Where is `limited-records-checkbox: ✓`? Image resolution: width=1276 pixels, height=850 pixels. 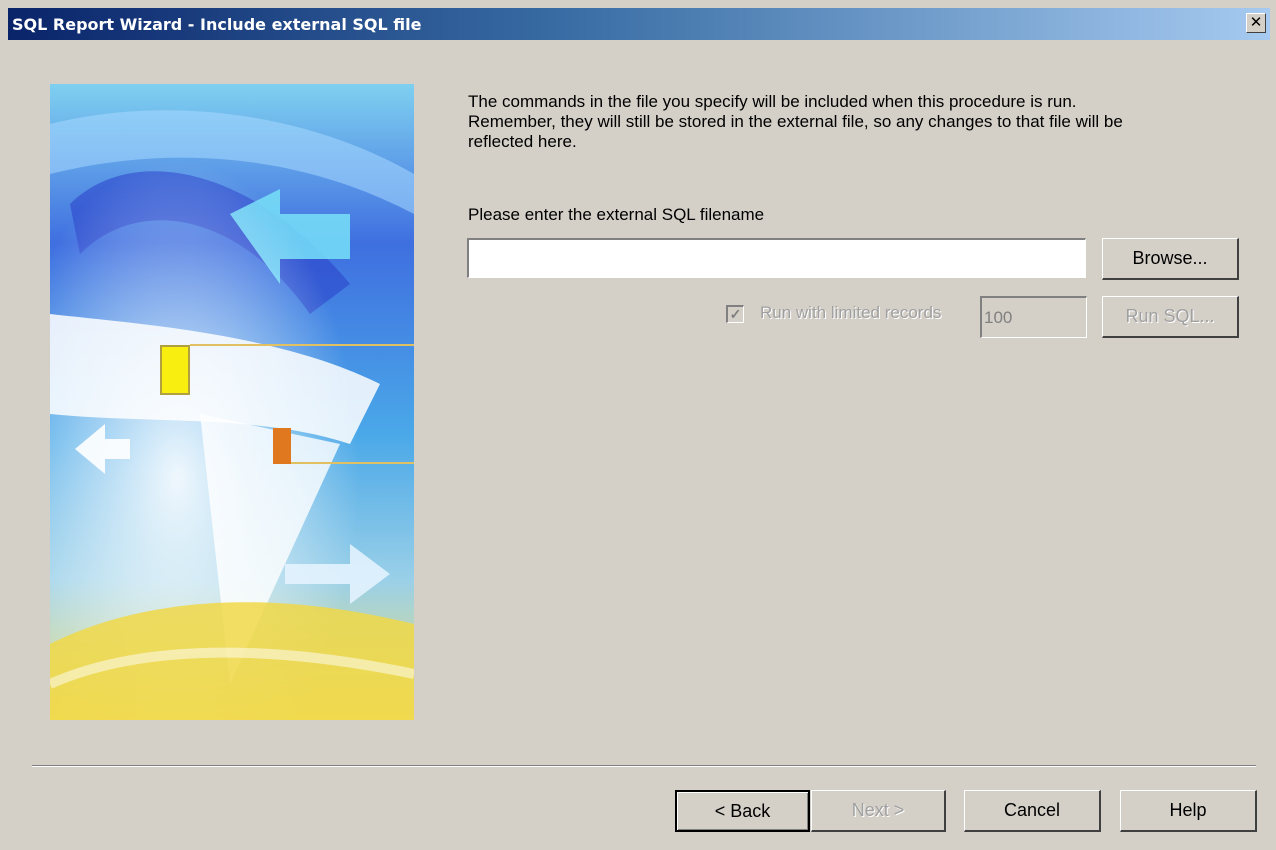
limited-records-checkbox: ✓ is located at coordinates (735, 314).